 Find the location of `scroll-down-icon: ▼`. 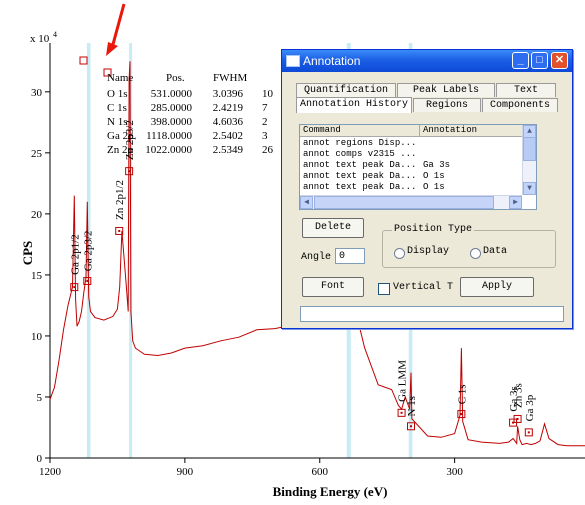

scroll-down-icon: ▼ is located at coordinates (529, 188).